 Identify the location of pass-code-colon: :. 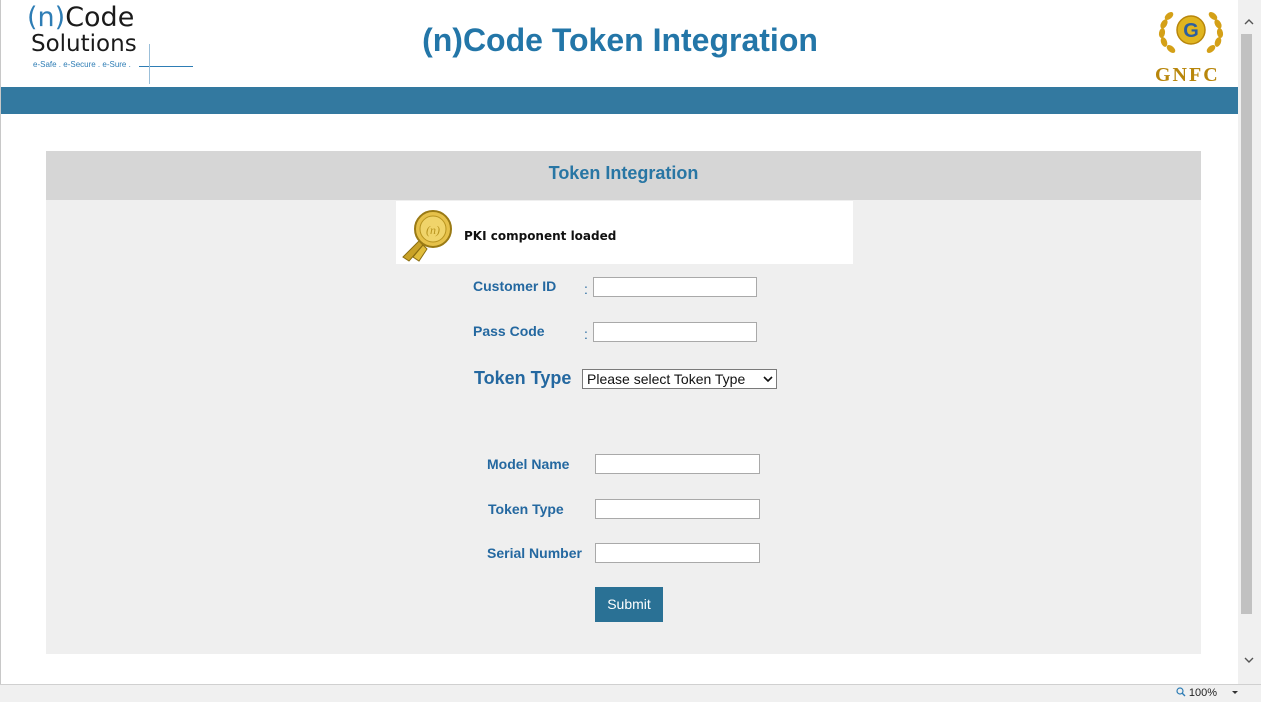
(586, 334).